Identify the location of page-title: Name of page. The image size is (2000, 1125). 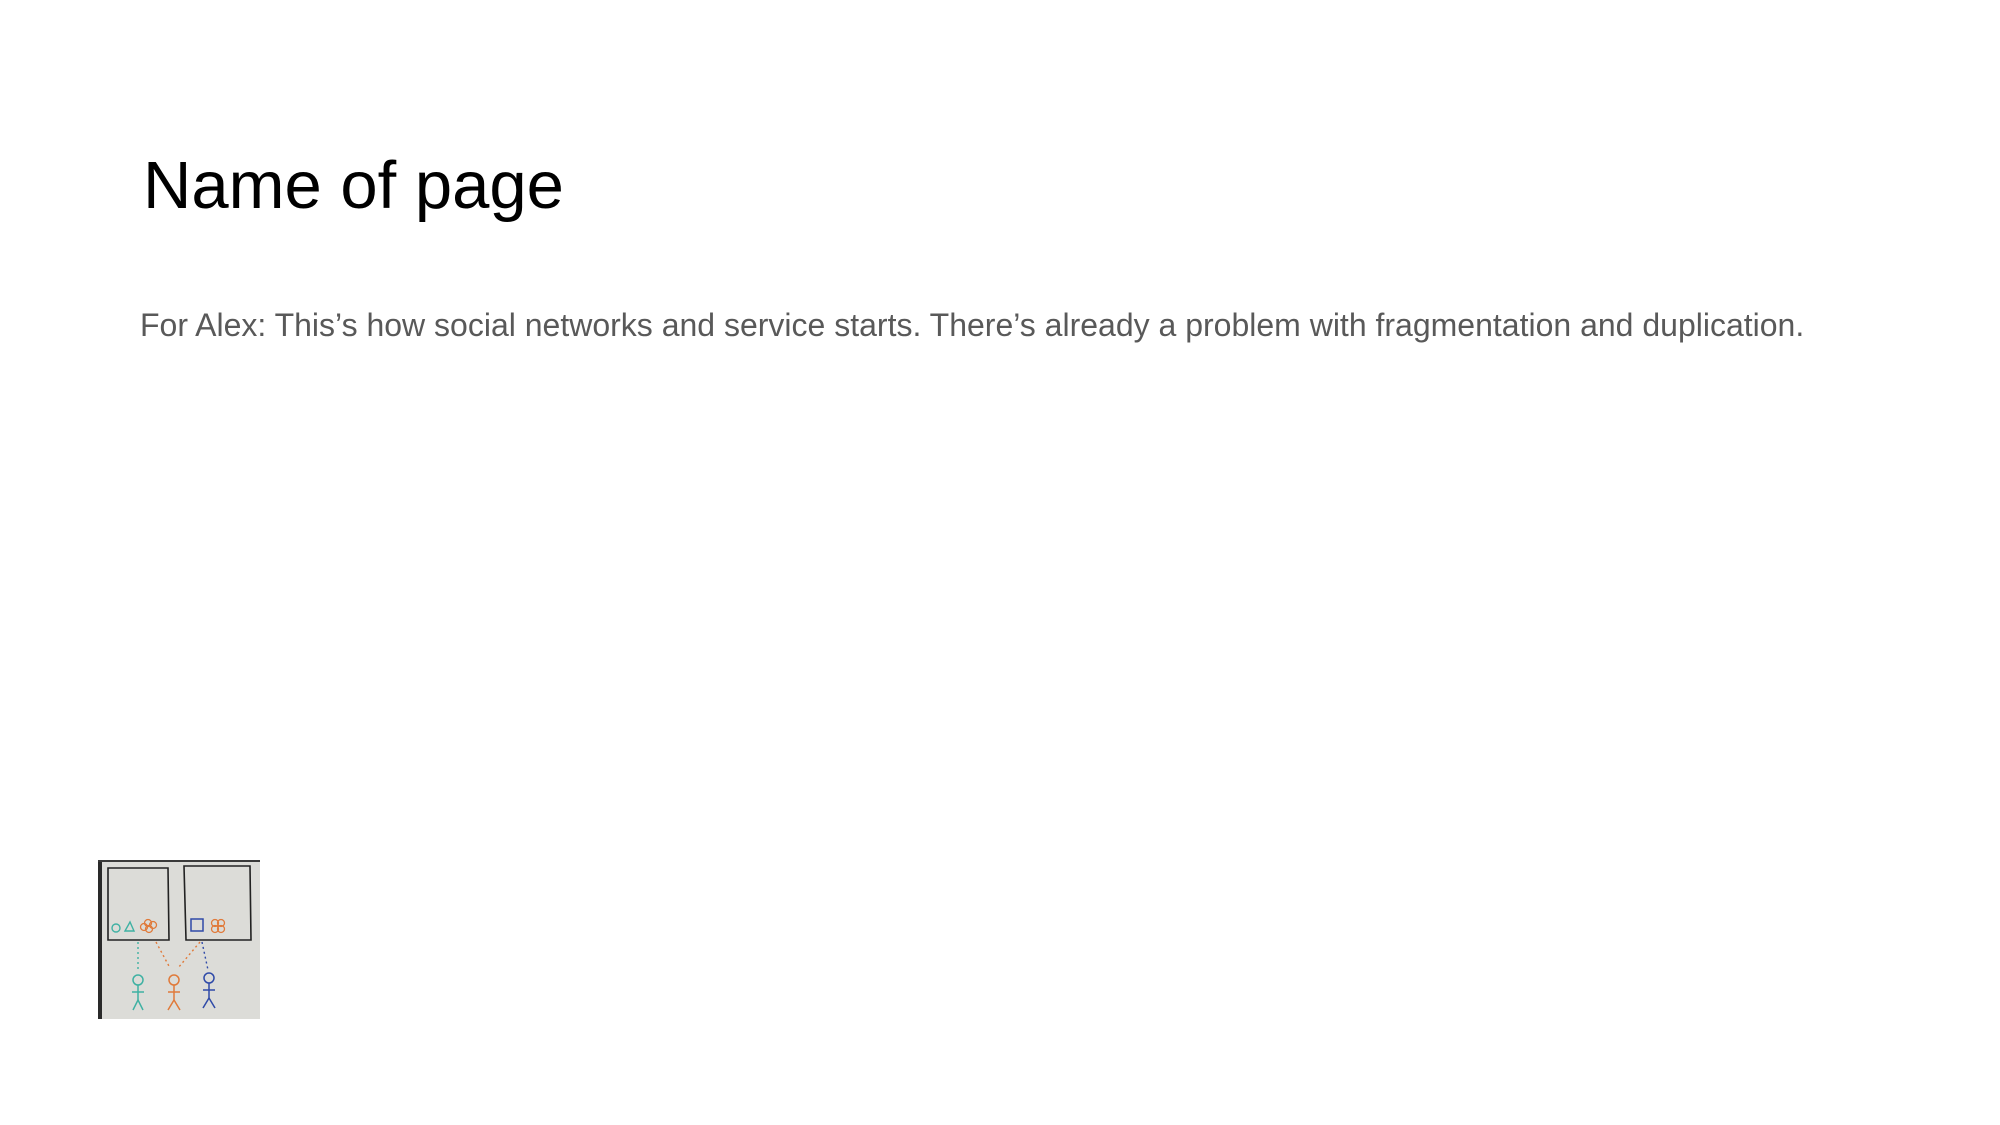
(353, 185).